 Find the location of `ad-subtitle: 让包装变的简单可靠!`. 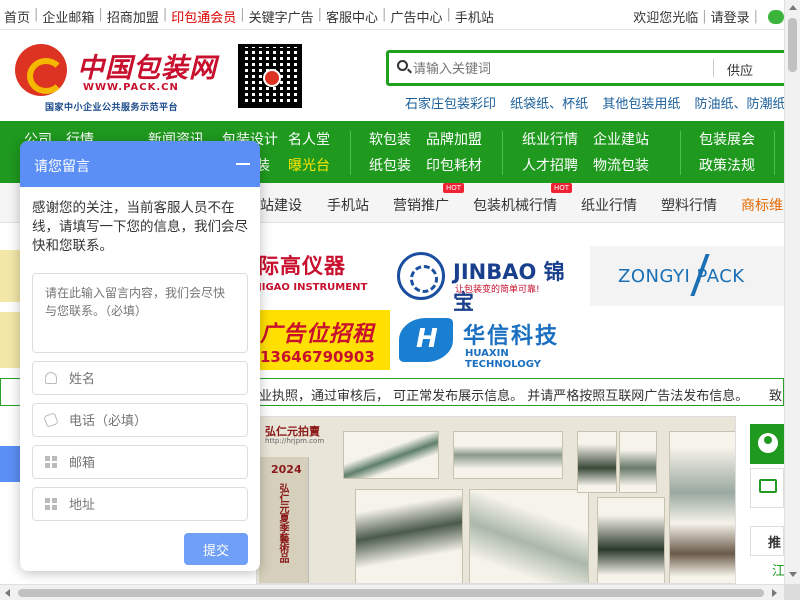

ad-subtitle: 让包装变的简单可靠! is located at coordinates (497, 290).